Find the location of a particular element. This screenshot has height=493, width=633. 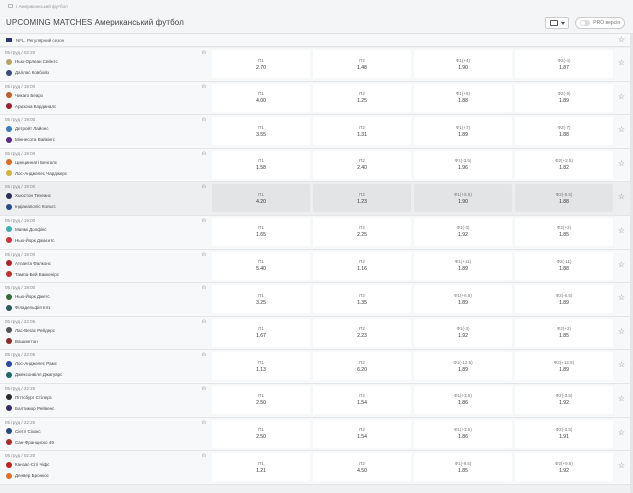

odds-cell: П1 1.13 is located at coordinates (261, 366).